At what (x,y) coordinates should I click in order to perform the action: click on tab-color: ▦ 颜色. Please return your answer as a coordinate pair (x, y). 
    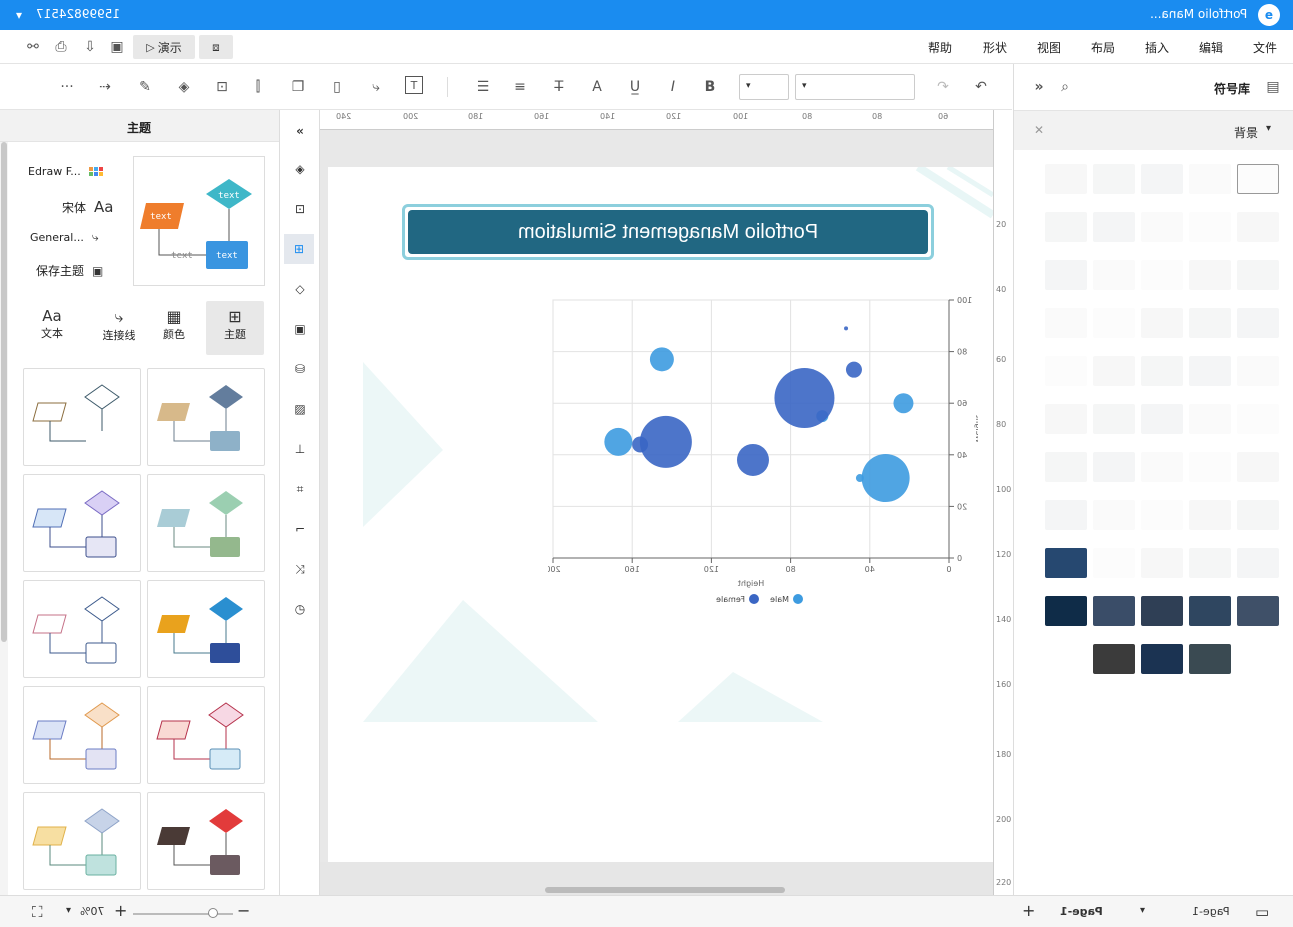
    Looking at the image, I should click on (174, 328).